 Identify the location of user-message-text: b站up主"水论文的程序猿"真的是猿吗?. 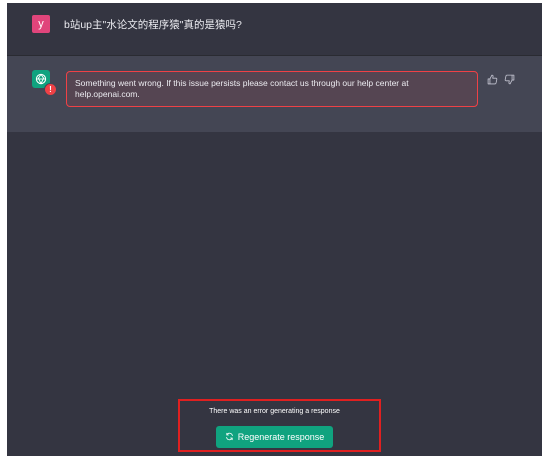
(153, 25).